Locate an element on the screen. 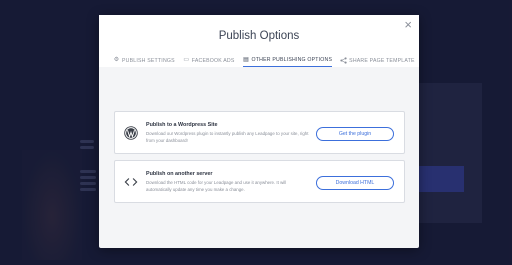 This screenshot has width=512, height=265. modal-title: Publish Options is located at coordinates (259, 36).